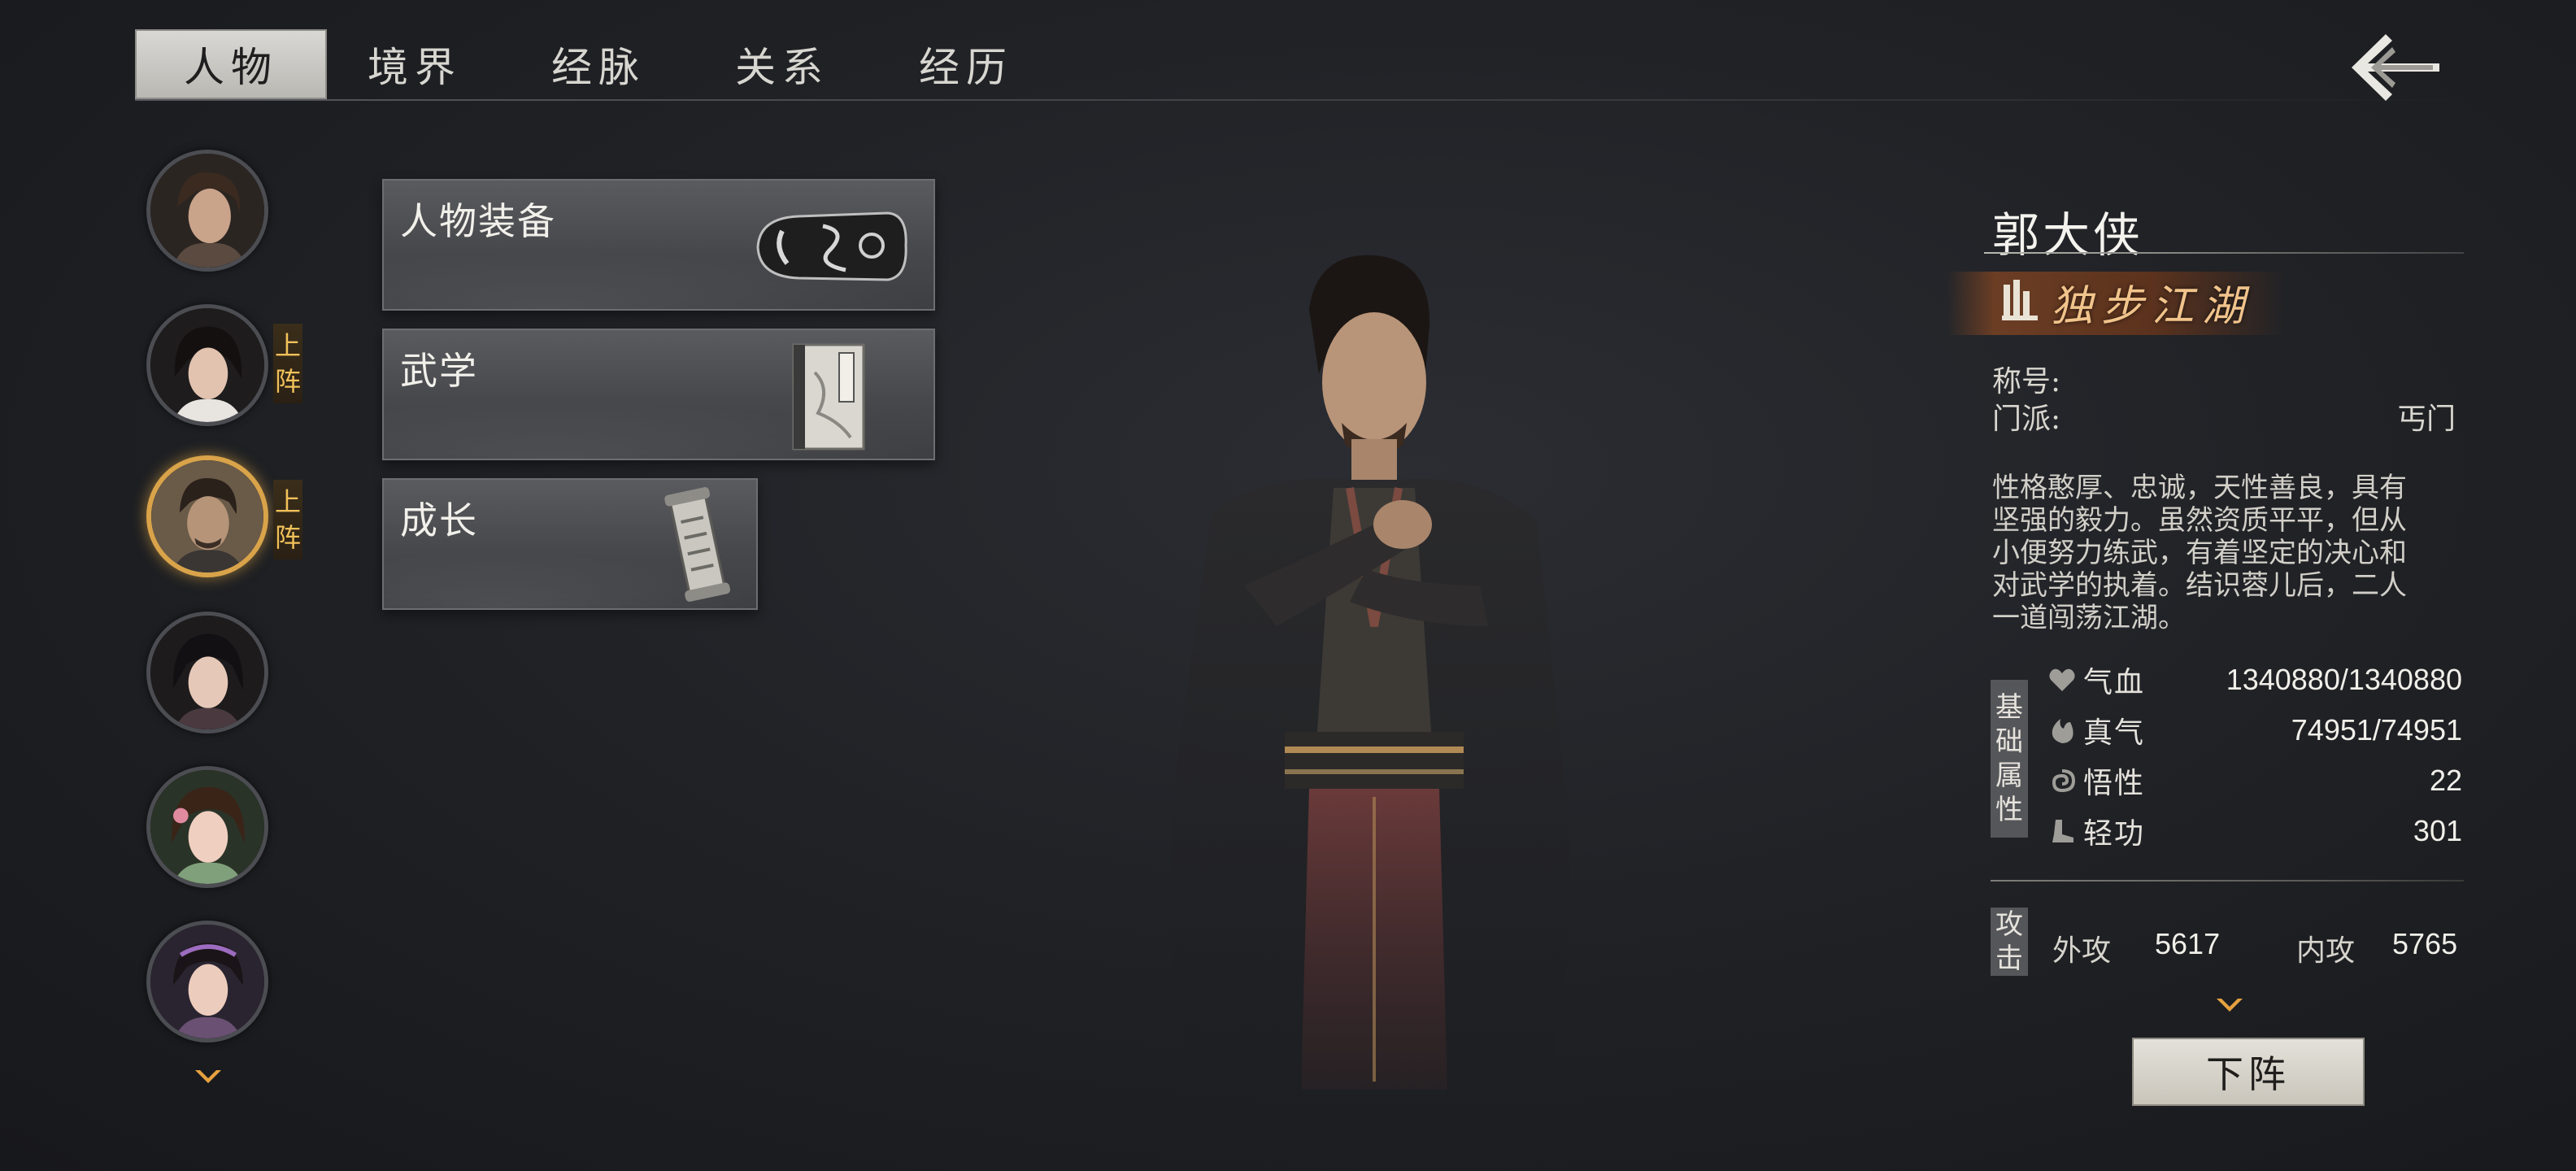  What do you see at coordinates (2152, 306) in the screenshot?
I see `title-badge-text: 独步江湖` at bounding box center [2152, 306].